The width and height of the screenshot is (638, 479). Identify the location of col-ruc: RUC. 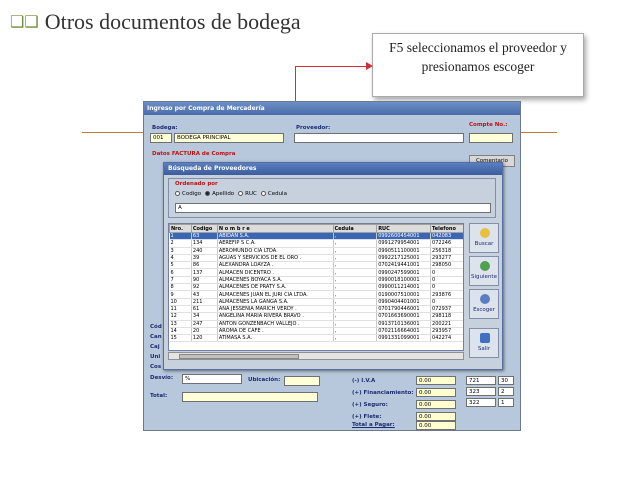
(404, 228).